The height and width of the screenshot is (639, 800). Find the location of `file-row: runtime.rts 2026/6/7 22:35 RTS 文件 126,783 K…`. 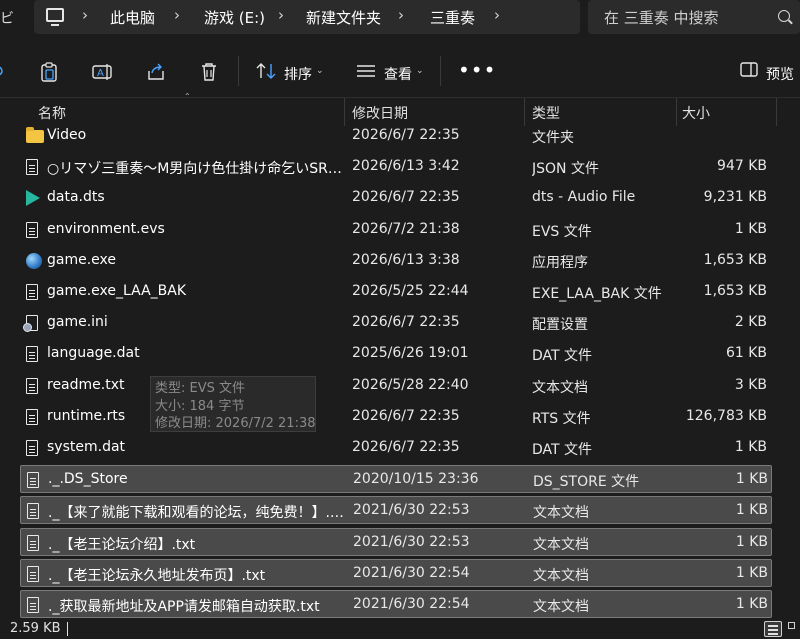

file-row: runtime.rts 2026/6/7 22:35 RTS 文件 126,783 K… is located at coordinates (396, 417).